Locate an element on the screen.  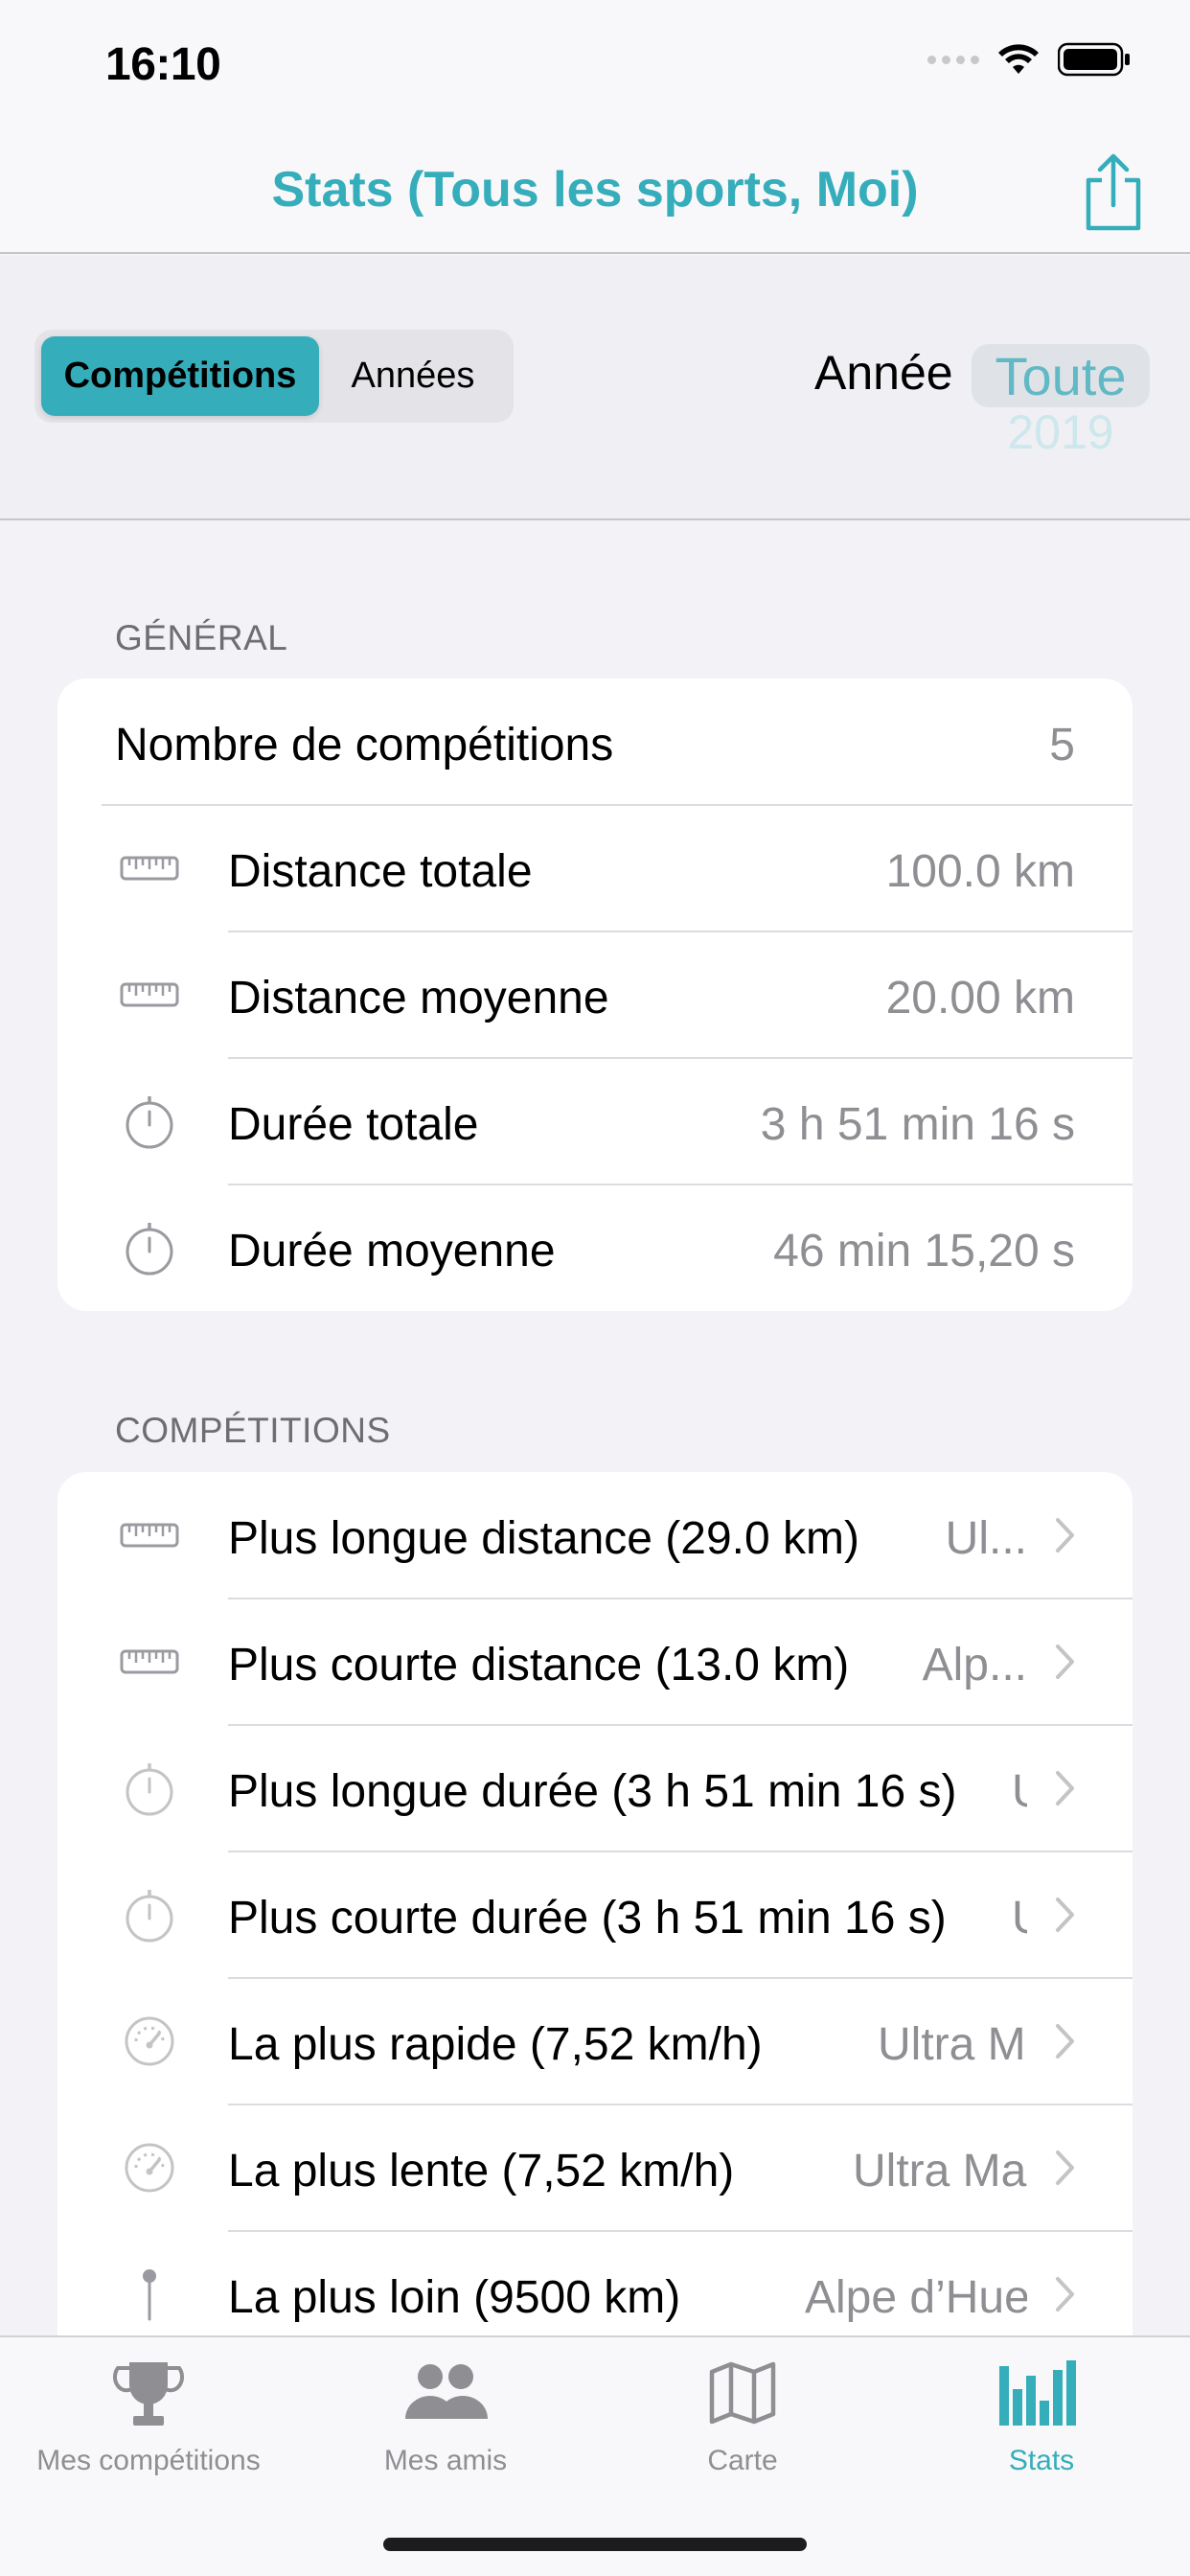
section-header-competitions: COMPÉTITIONS is located at coordinates (253, 1430).